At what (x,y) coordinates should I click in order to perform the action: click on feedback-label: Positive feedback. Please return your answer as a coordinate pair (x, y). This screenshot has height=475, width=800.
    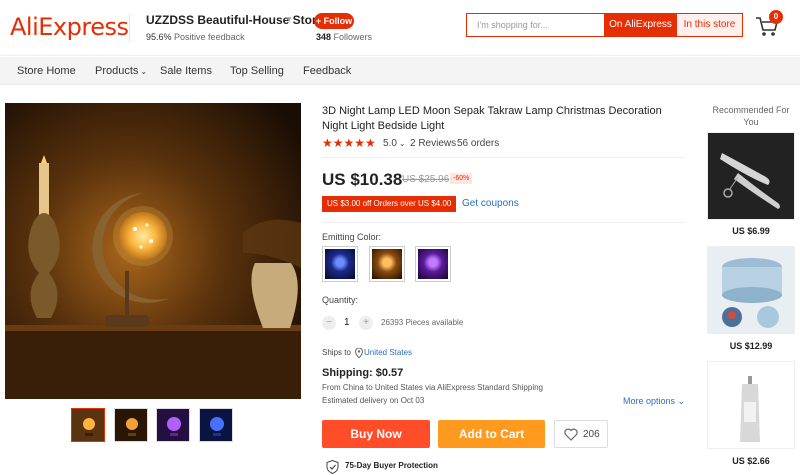
    Looking at the image, I should click on (209, 37).